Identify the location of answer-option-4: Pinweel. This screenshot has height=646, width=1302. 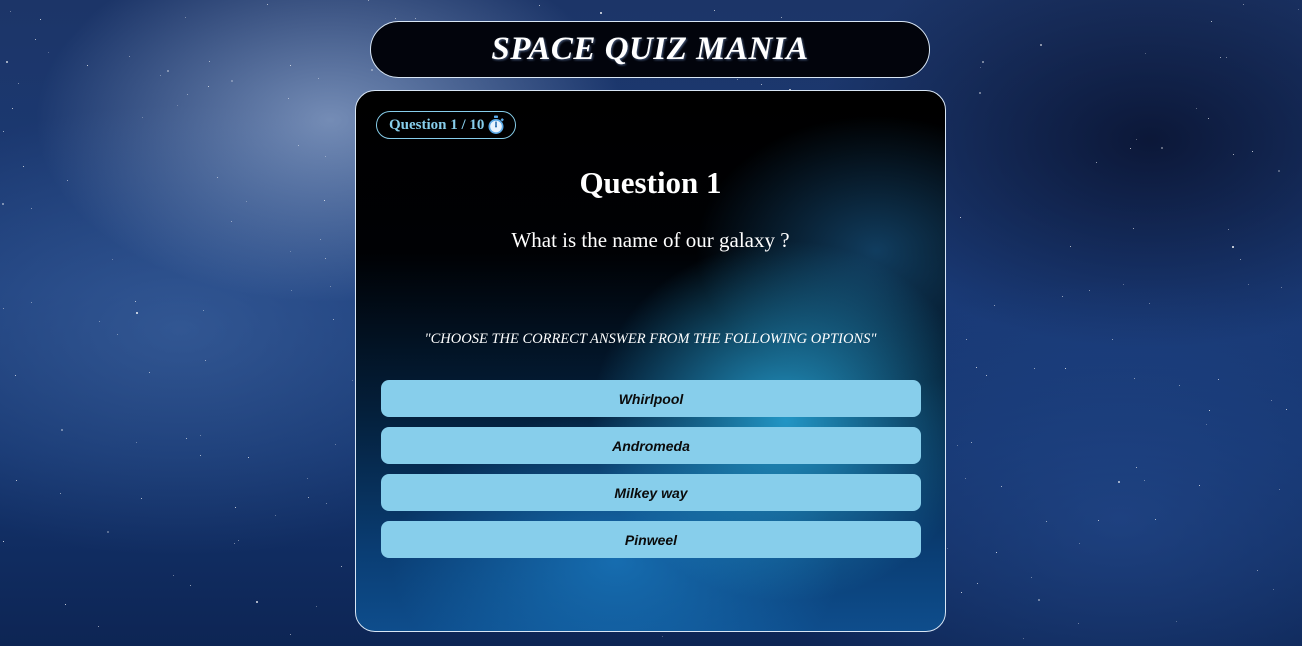
(651, 539).